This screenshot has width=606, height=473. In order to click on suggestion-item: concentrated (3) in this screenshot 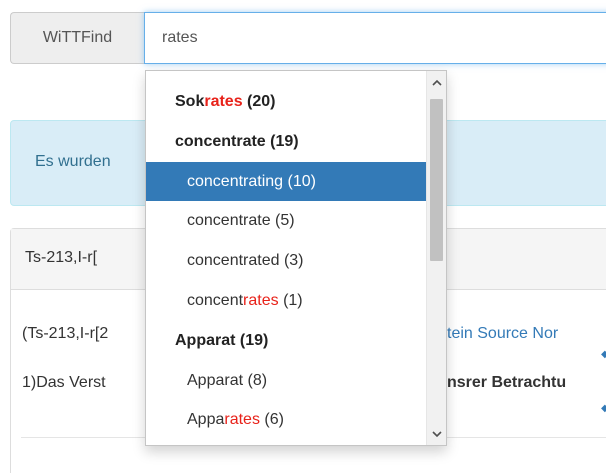, I will do `click(286, 261)`.